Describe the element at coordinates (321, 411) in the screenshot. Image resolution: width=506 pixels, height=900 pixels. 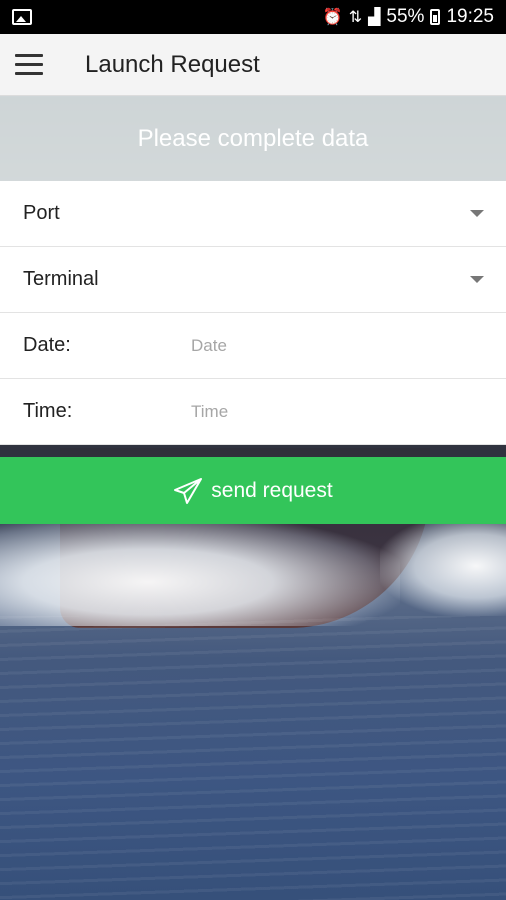
I see `time-input` at that location.